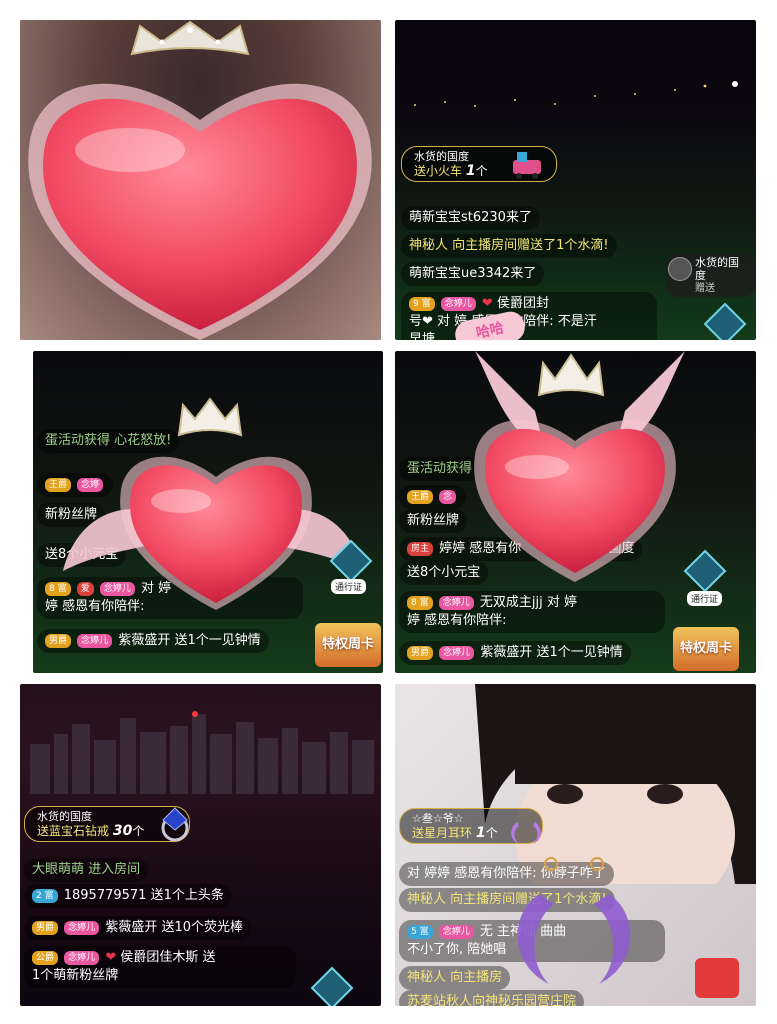 The height and width of the screenshot is (1024, 777). What do you see at coordinates (160, 967) in the screenshot?
I see `chat-message: 公爵 念婷儿 ❤ 侯爵团佳木斯 送 1个萌新粉丝牌` at bounding box center [160, 967].